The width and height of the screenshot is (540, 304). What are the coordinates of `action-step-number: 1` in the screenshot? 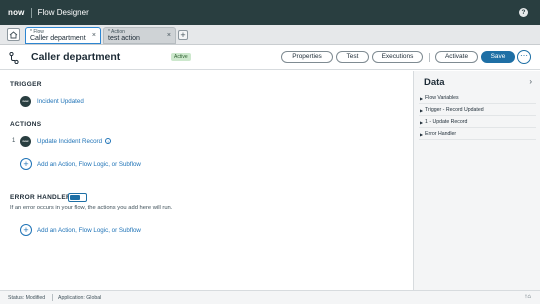 It's located at (14, 141).